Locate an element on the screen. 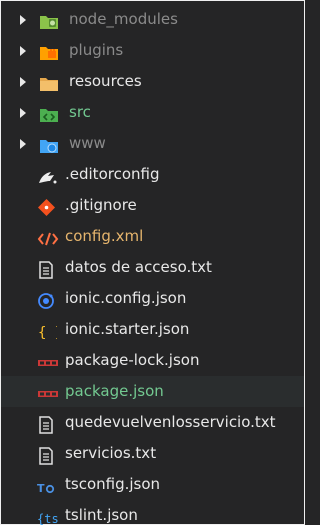  folder-src: src is located at coordinates (152, 112).